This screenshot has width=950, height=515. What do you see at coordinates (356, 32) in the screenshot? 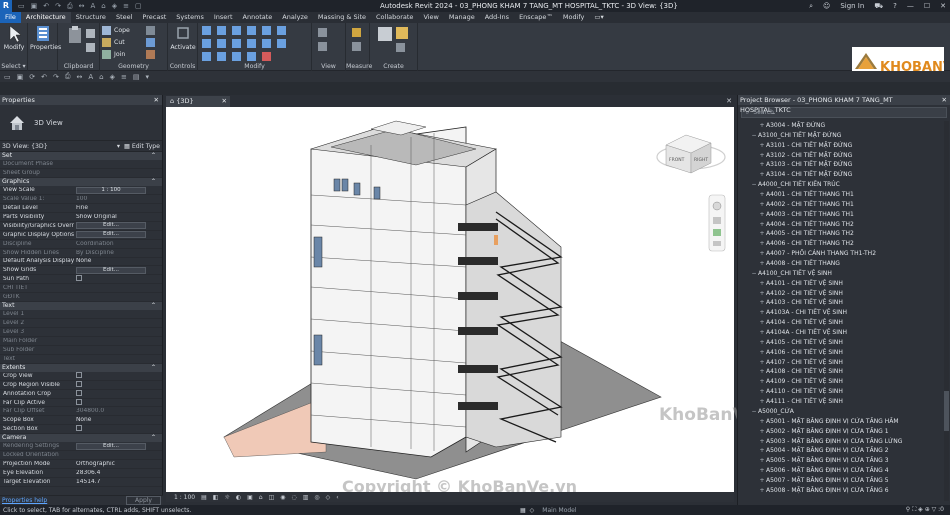
I see `measure-tool-icon` at bounding box center [356, 32].